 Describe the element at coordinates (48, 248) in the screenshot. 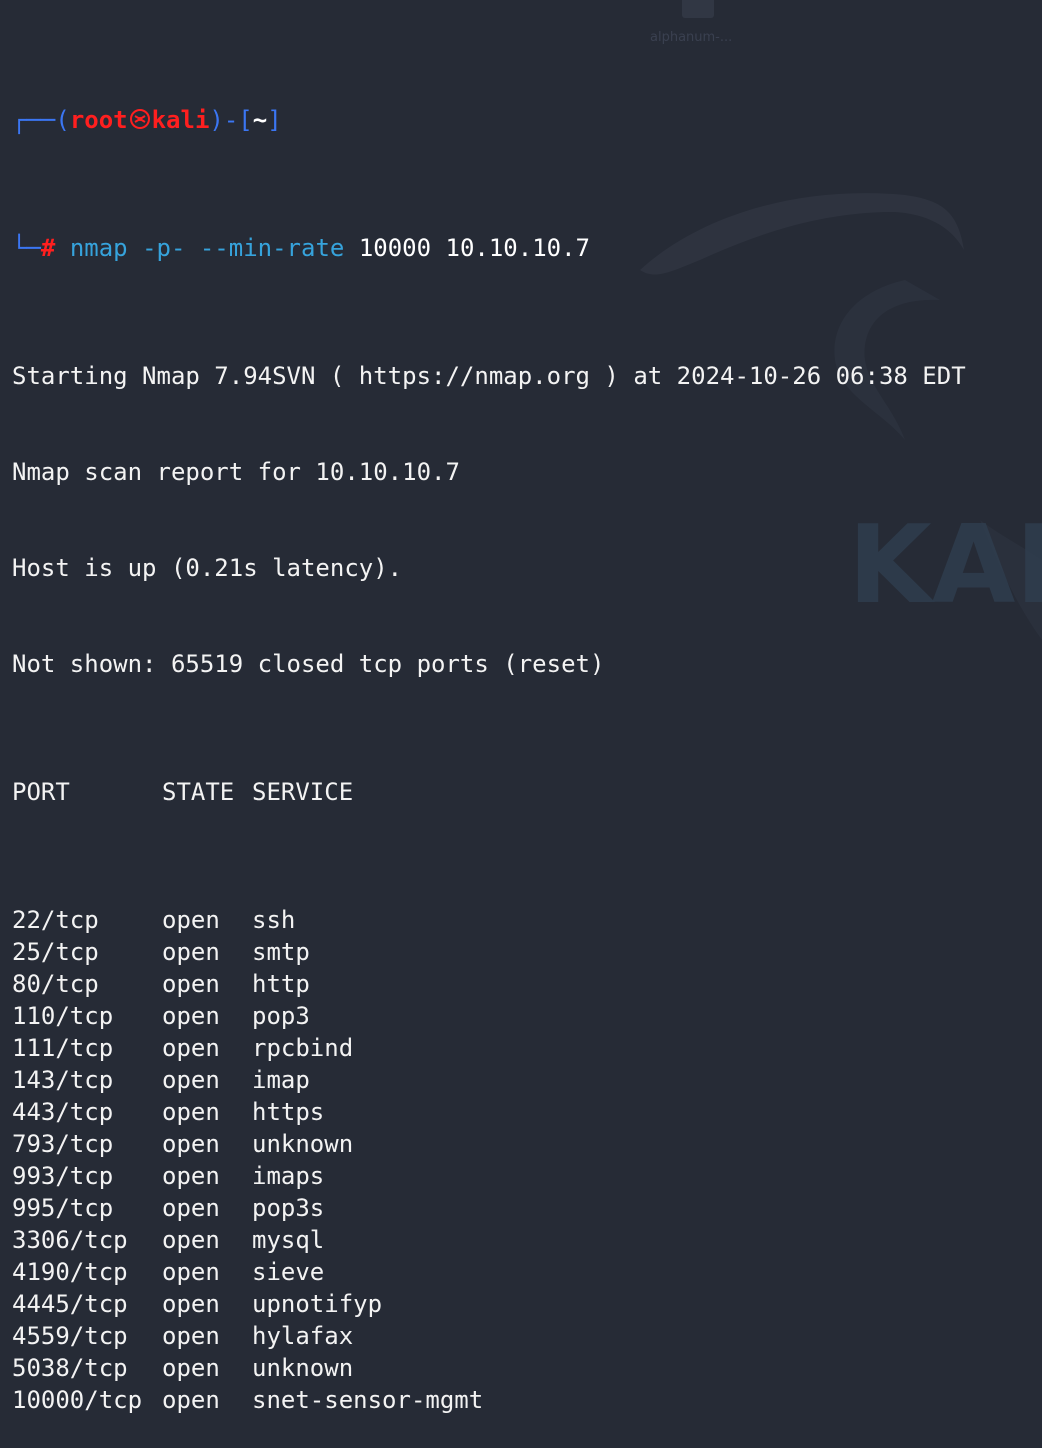

I see `prompt-symbol: #` at that location.